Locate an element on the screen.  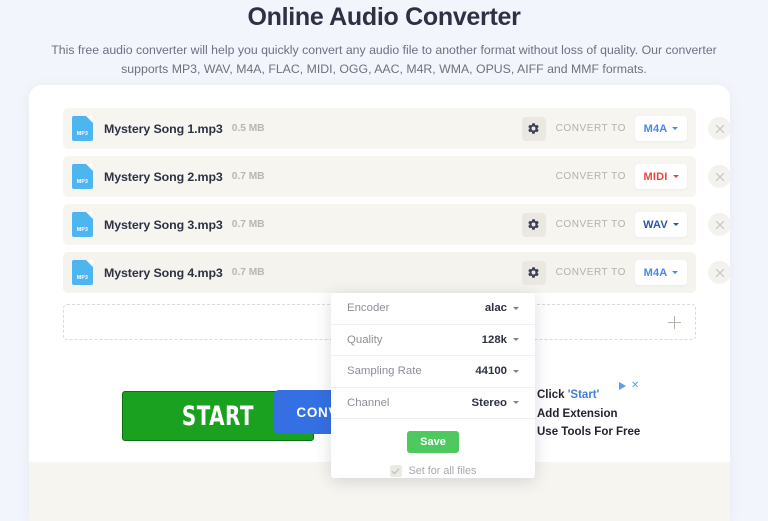
ad-badges: ✕ is located at coordinates (629, 386).